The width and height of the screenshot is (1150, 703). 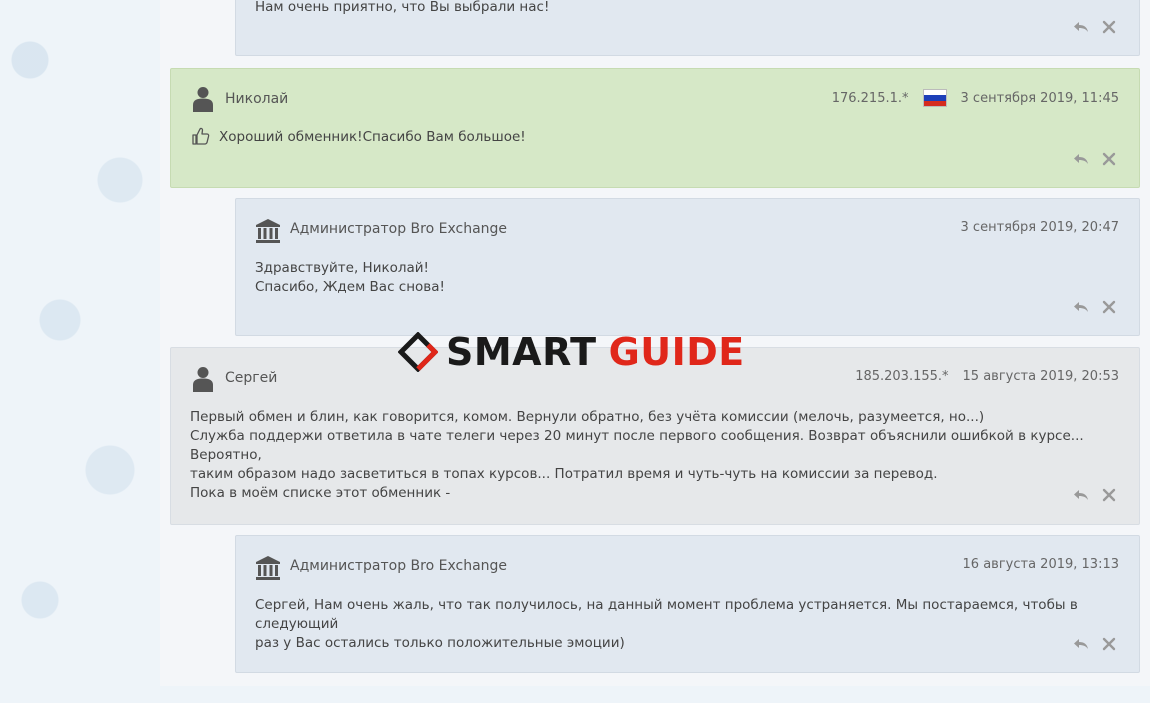 What do you see at coordinates (676, 352) in the screenshot?
I see `watermark-text-guide: GUIDE` at bounding box center [676, 352].